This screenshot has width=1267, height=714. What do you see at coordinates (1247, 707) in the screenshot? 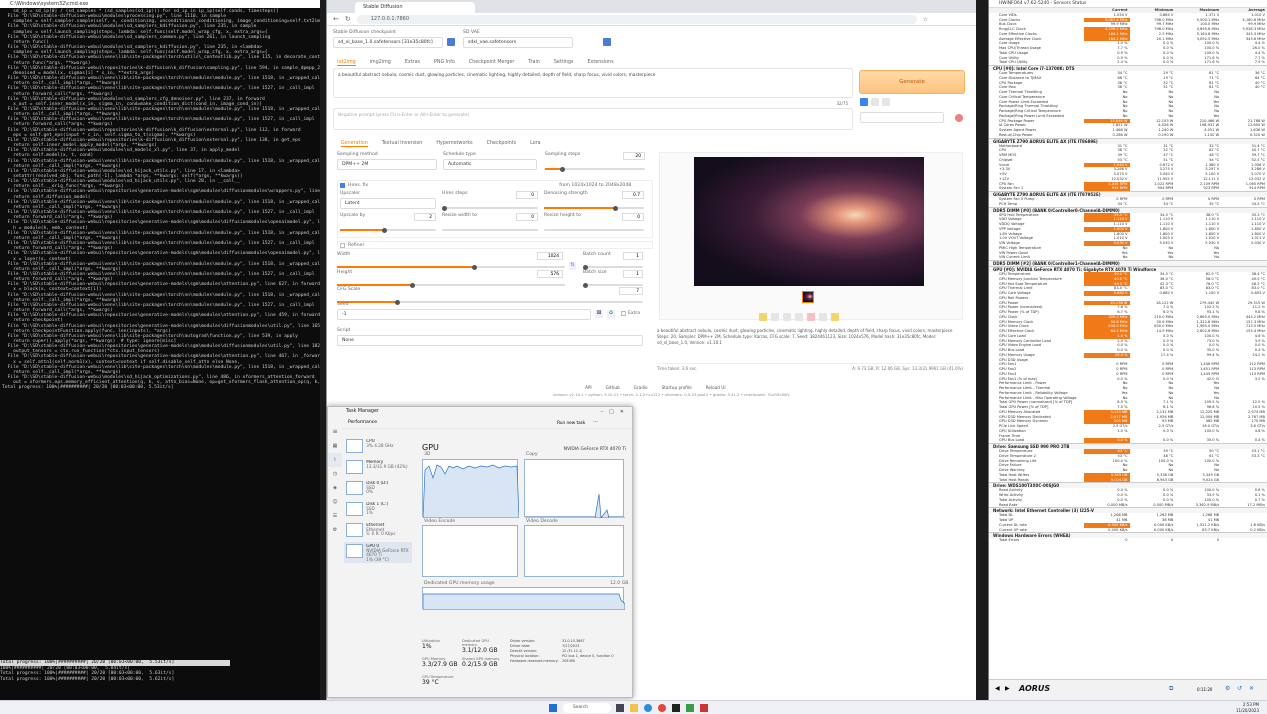
I see `clock: 2:53 PM 11/20/2023` at bounding box center [1247, 707].